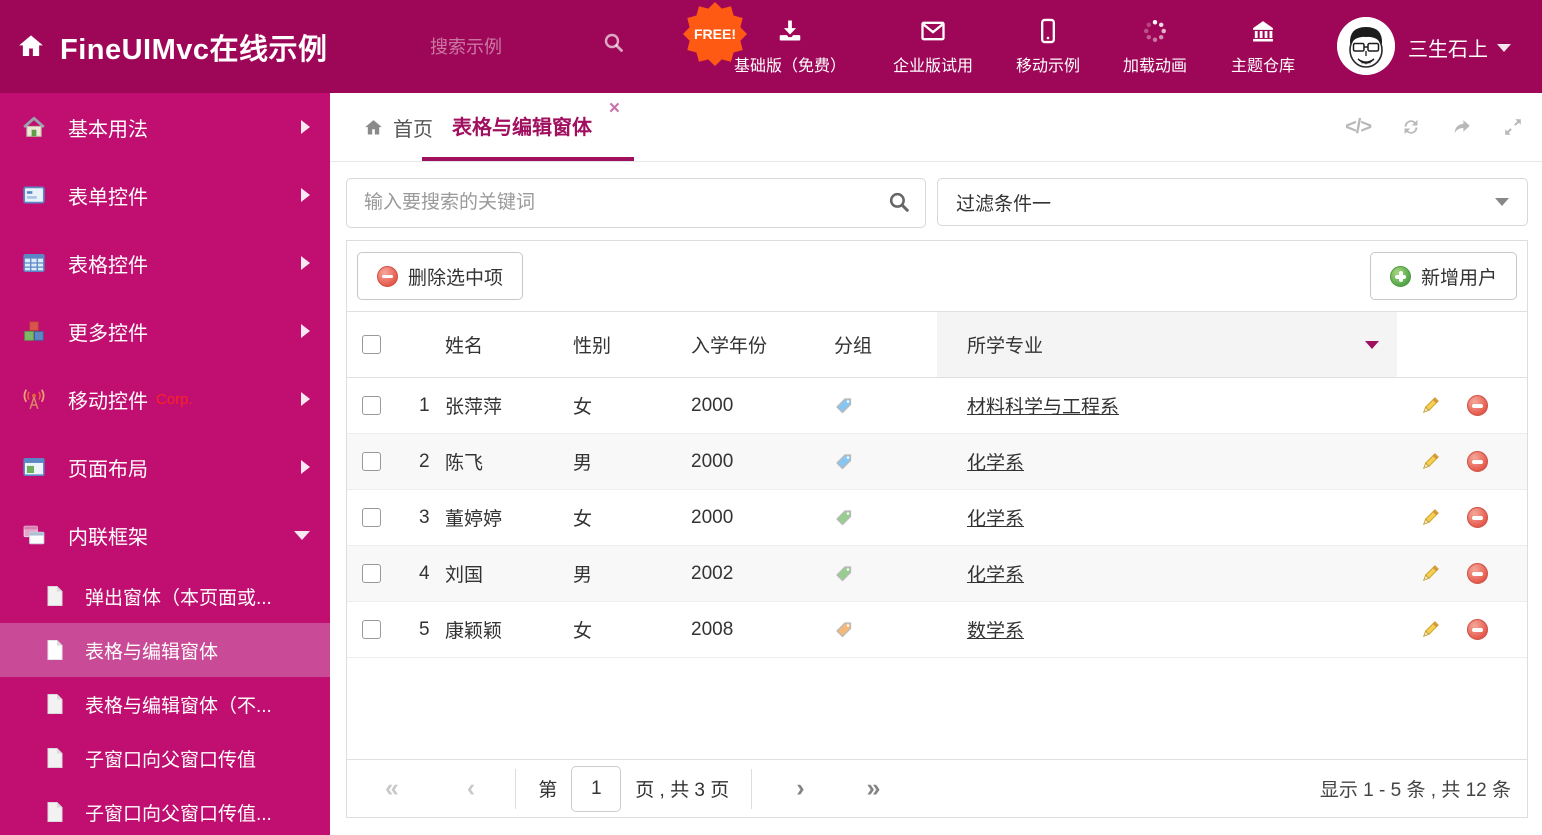 The height and width of the screenshot is (835, 1542). What do you see at coordinates (165, 263) in the screenshot?
I see `sidebar-item-grid-controls: 表格控件` at bounding box center [165, 263].